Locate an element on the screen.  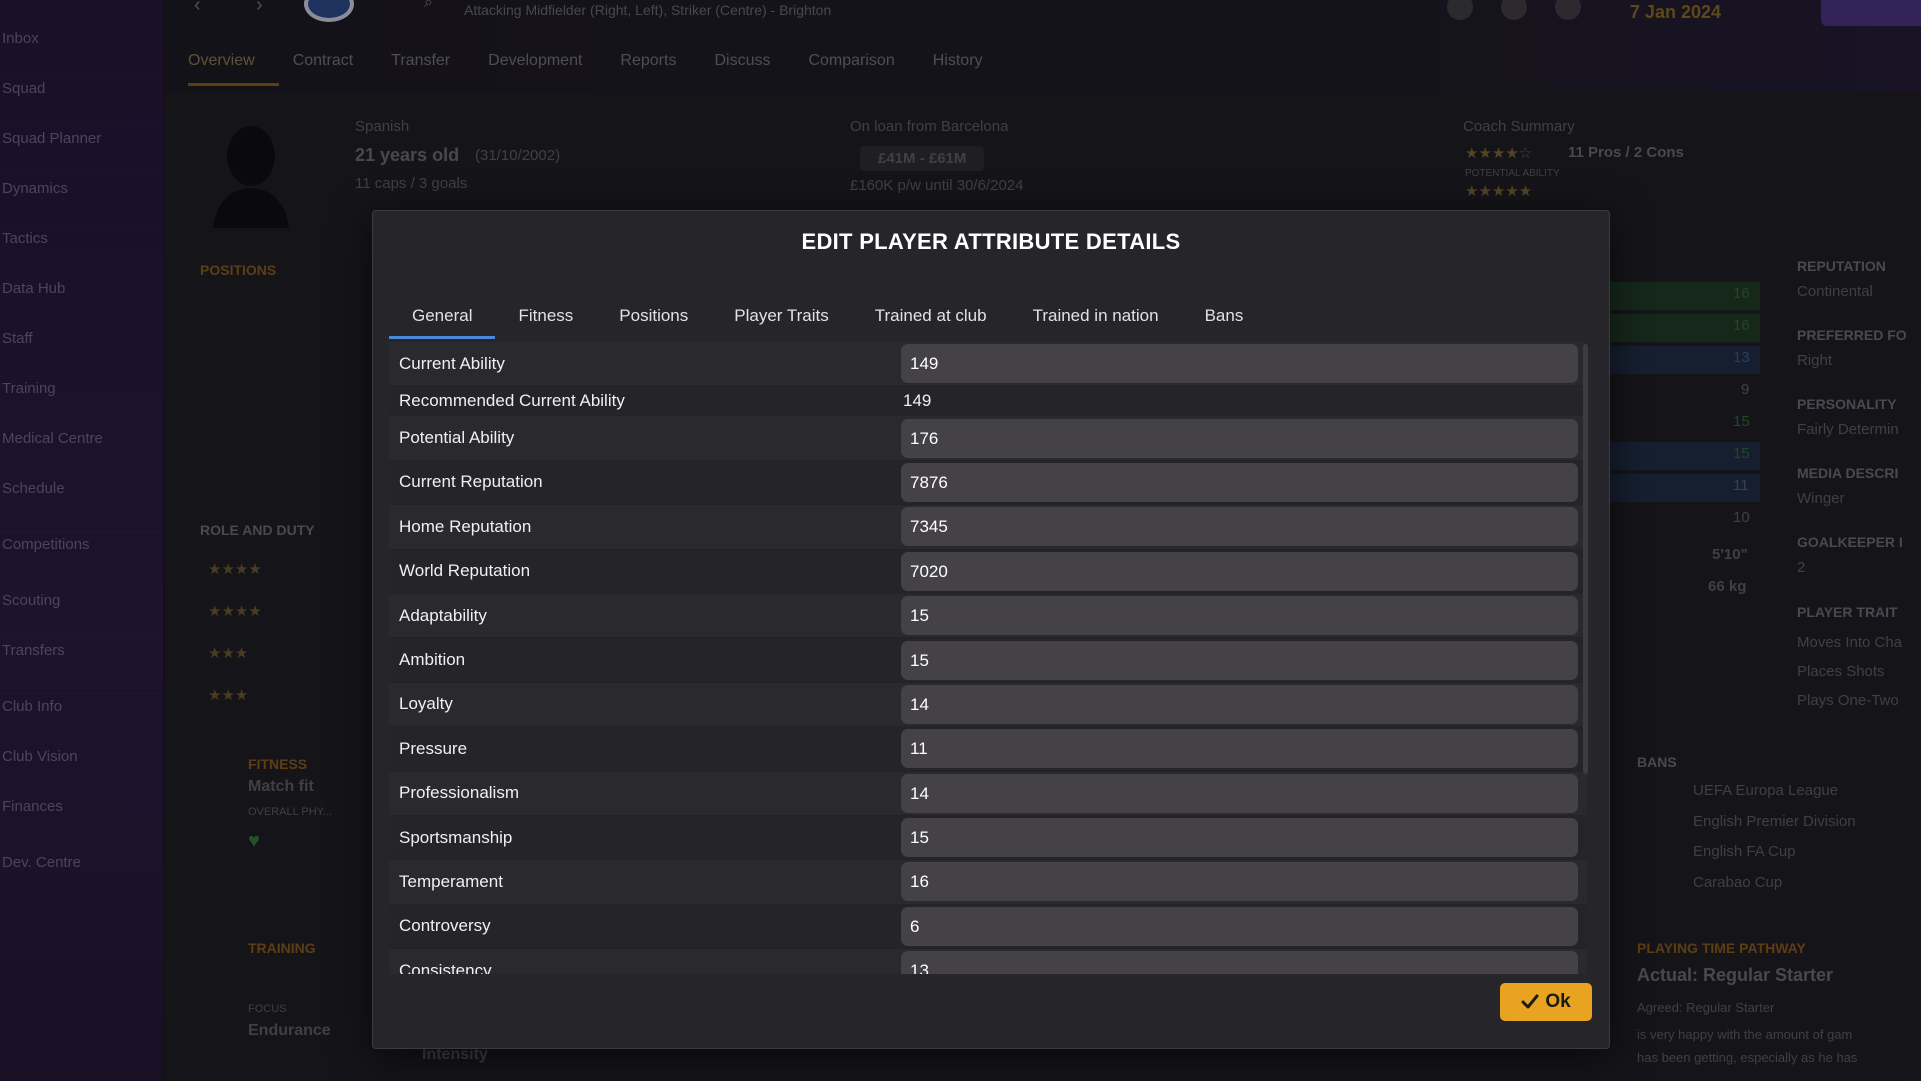
attribute-label: World Reputation is located at coordinates (465, 571).